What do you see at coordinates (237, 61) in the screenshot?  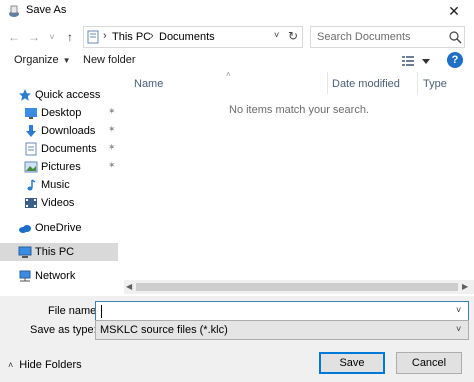 I see `command-toolbar: Organize ▼ New folder ?` at bounding box center [237, 61].